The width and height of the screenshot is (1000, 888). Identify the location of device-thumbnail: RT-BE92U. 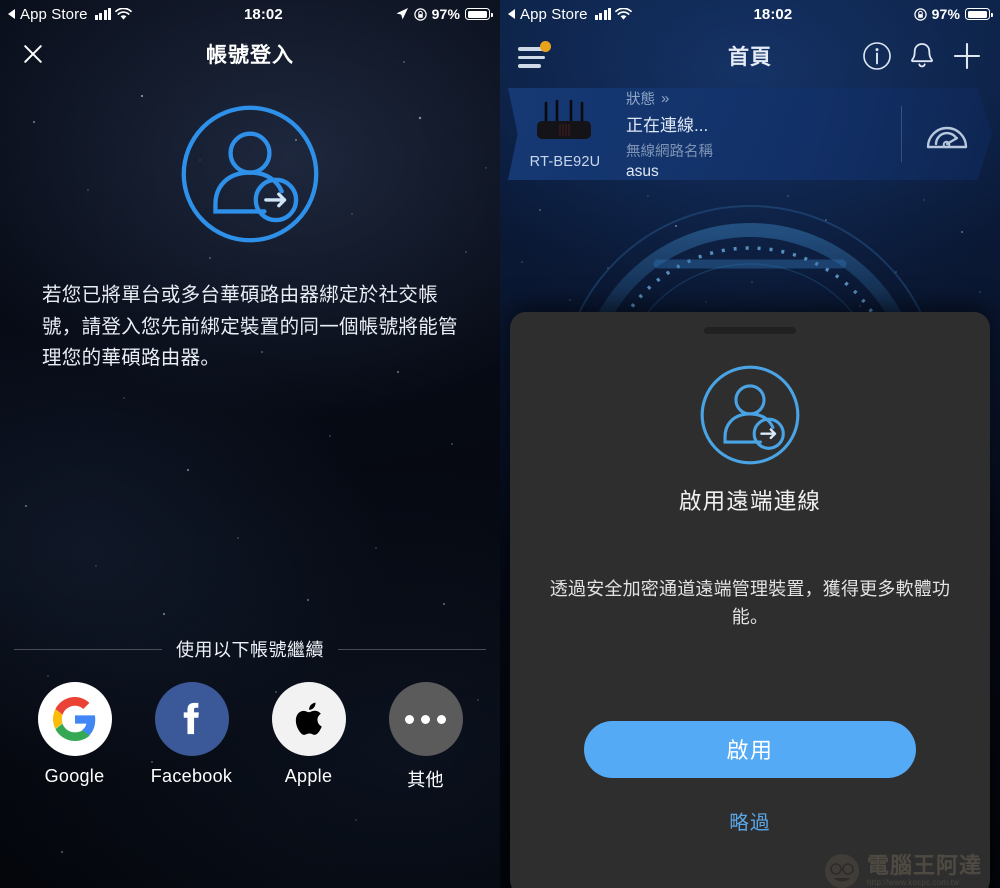
(565, 134).